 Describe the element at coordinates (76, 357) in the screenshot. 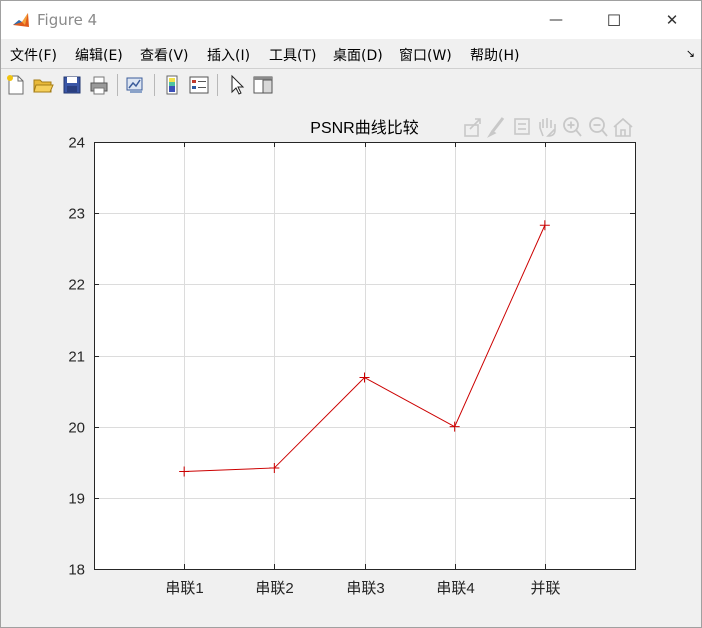

I see `y-tick-label: 21` at that location.